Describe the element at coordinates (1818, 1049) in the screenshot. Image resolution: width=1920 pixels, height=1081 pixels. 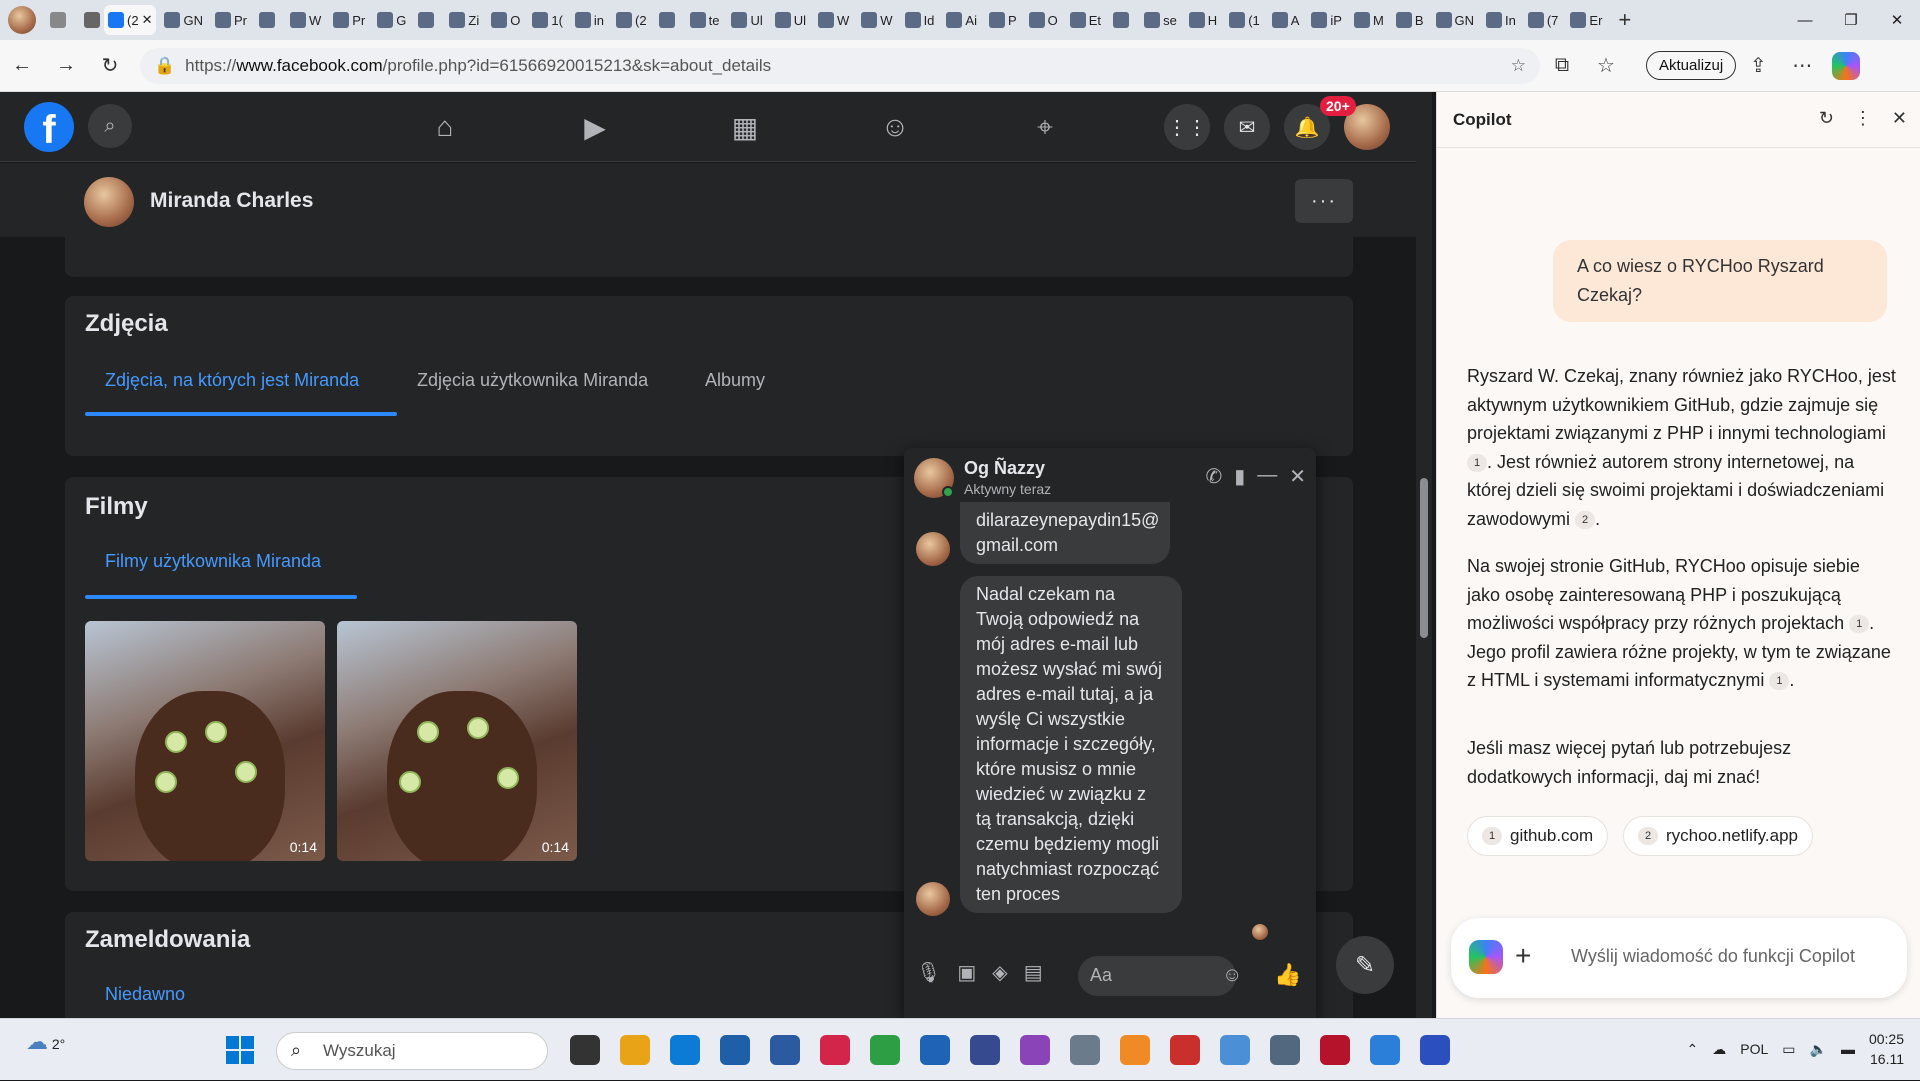
I see `volume-icon: 🔈` at that location.